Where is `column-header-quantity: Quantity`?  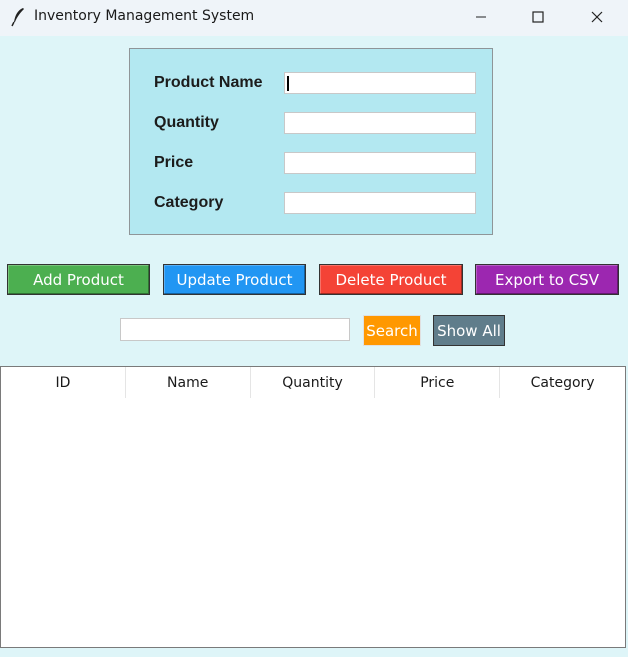 column-header-quantity: Quantity is located at coordinates (313, 382).